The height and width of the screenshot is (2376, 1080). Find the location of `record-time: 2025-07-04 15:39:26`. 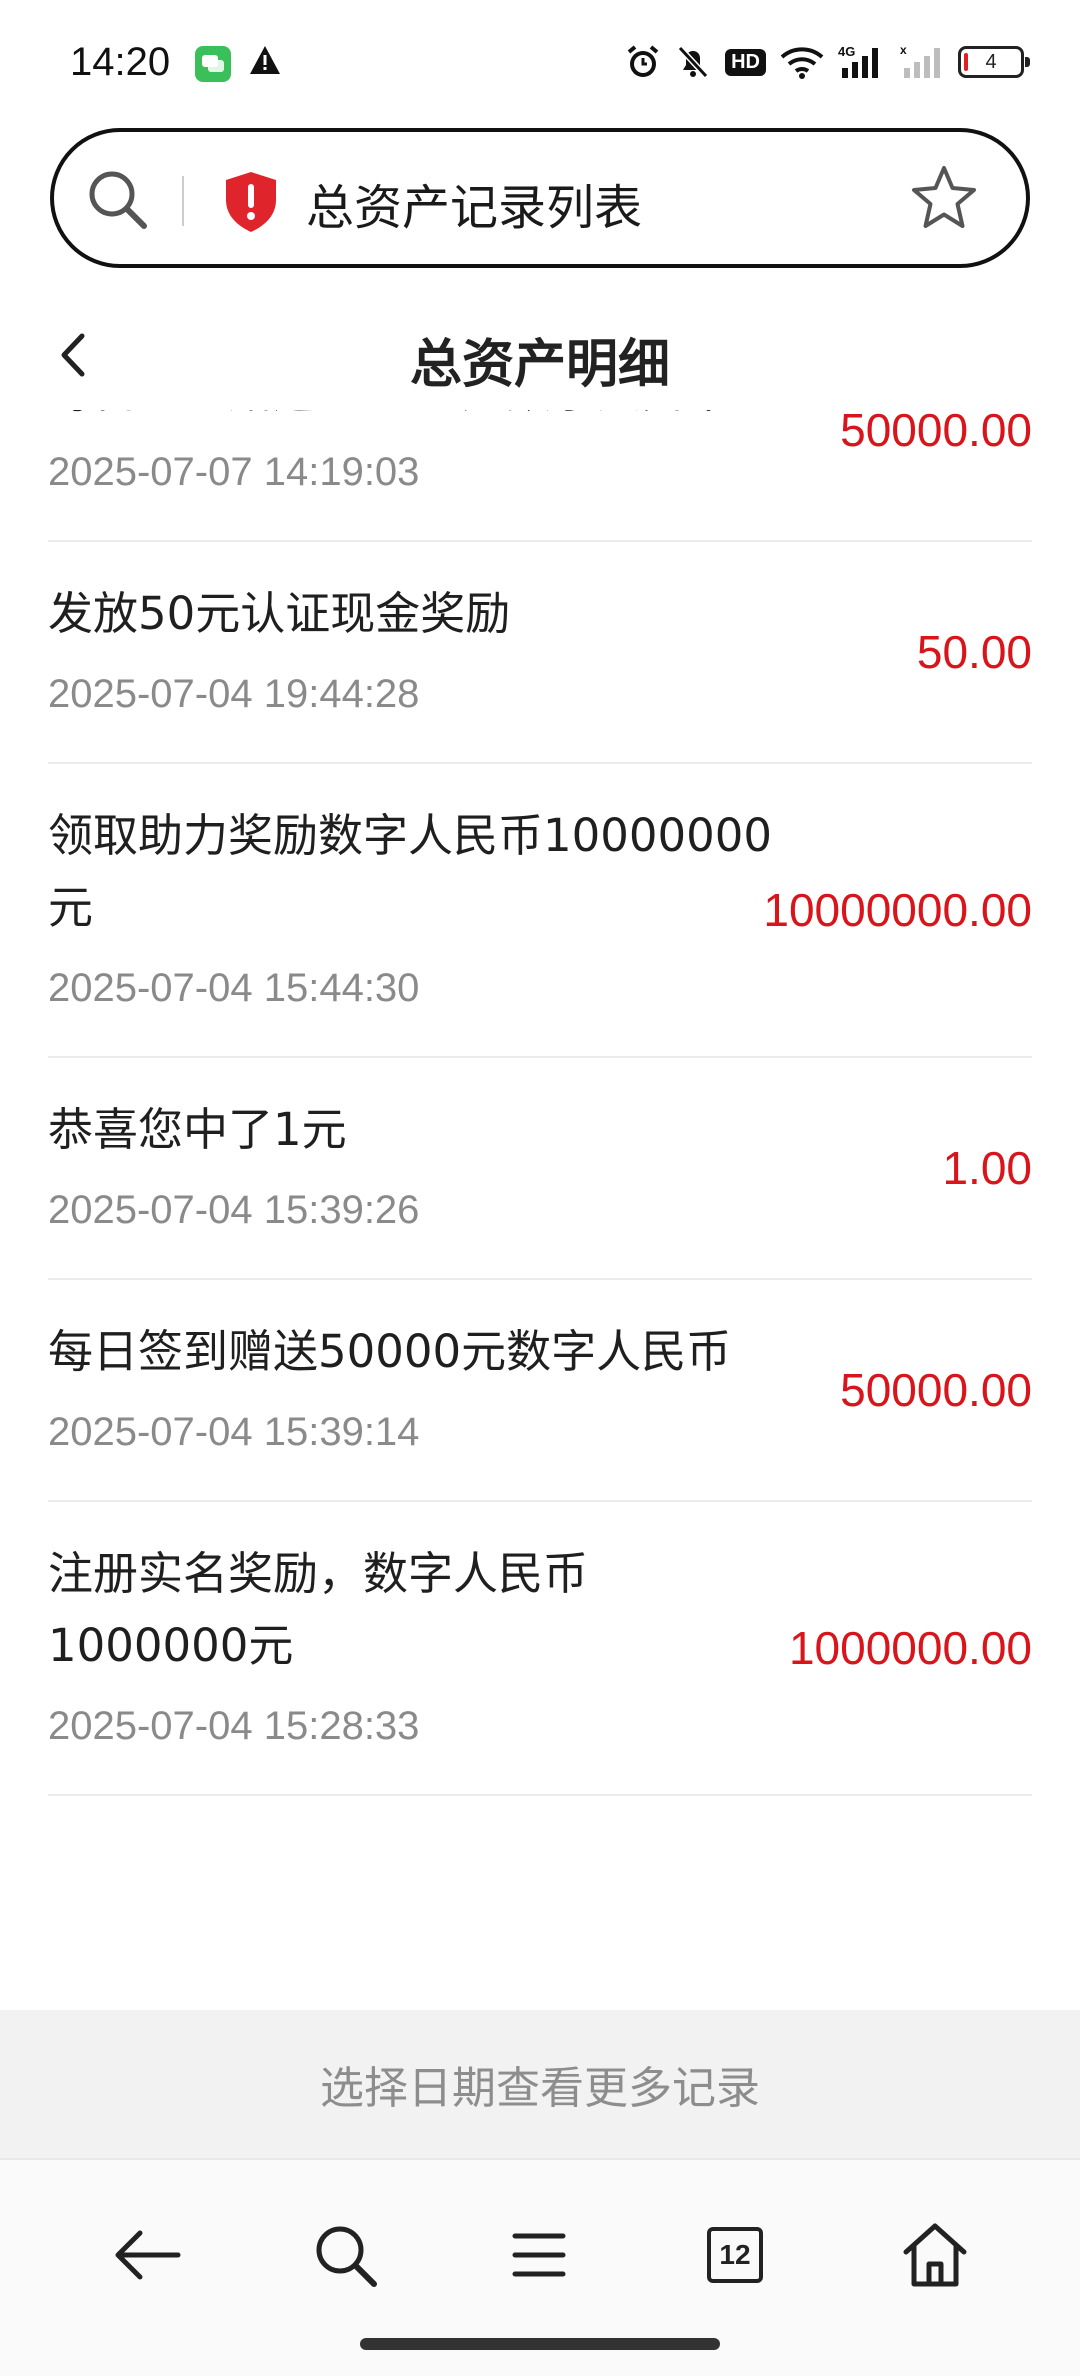

record-time: 2025-07-04 15:39:26 is located at coordinates (234, 1210).